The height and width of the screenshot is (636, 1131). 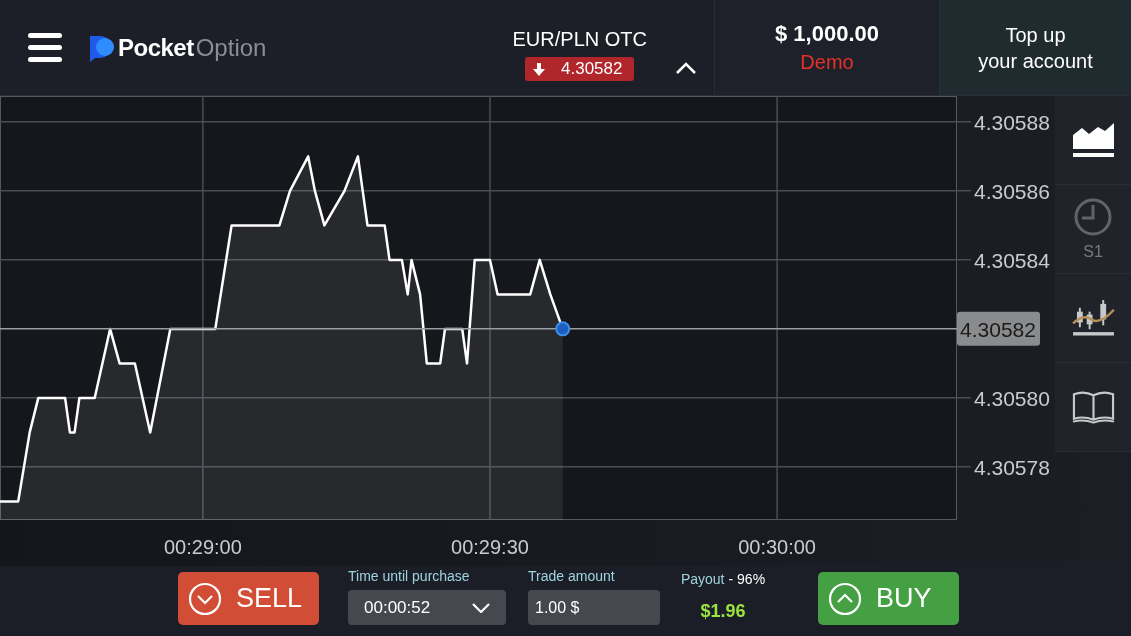 I want to click on time-axis-label: 00:29:30, so click(x=490, y=547).